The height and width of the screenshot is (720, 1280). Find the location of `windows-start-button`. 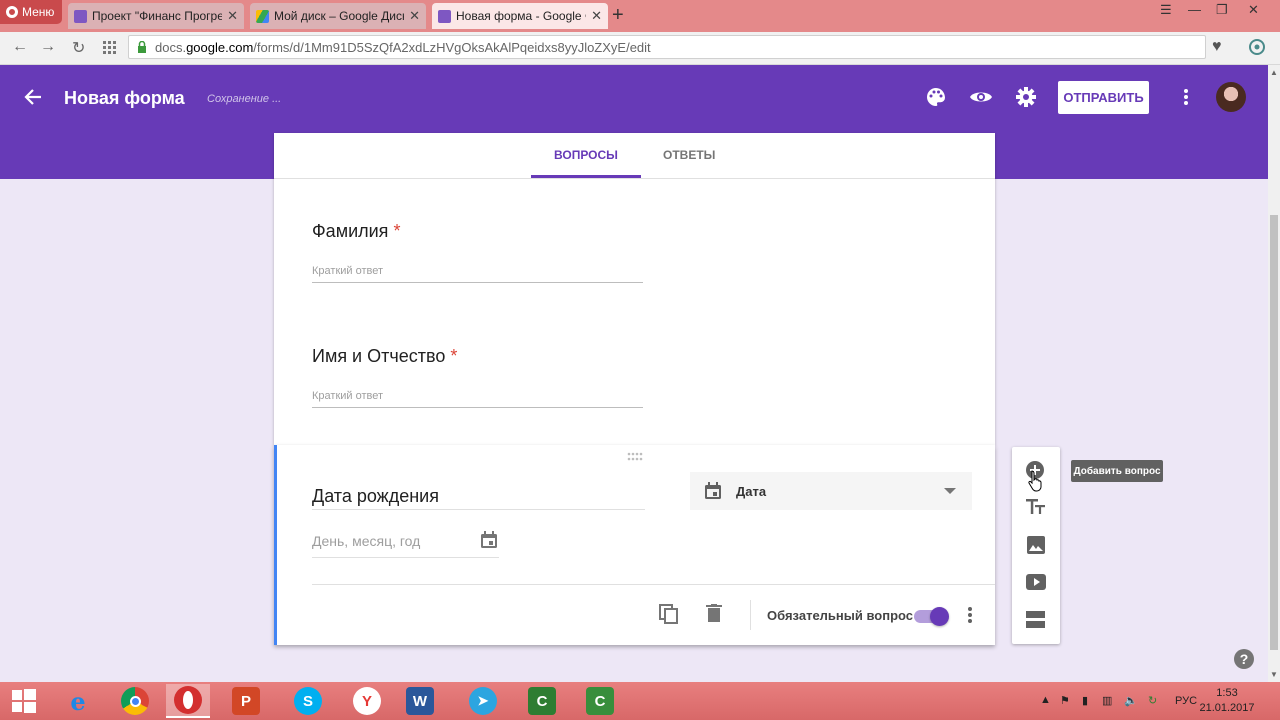

windows-start-button is located at coordinates (24, 701).